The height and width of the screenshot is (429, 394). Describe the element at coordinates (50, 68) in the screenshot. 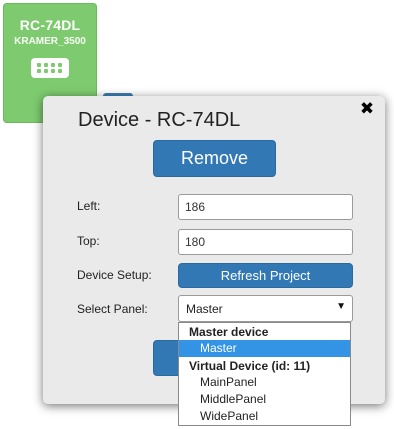

I see `keypad-icon` at that location.